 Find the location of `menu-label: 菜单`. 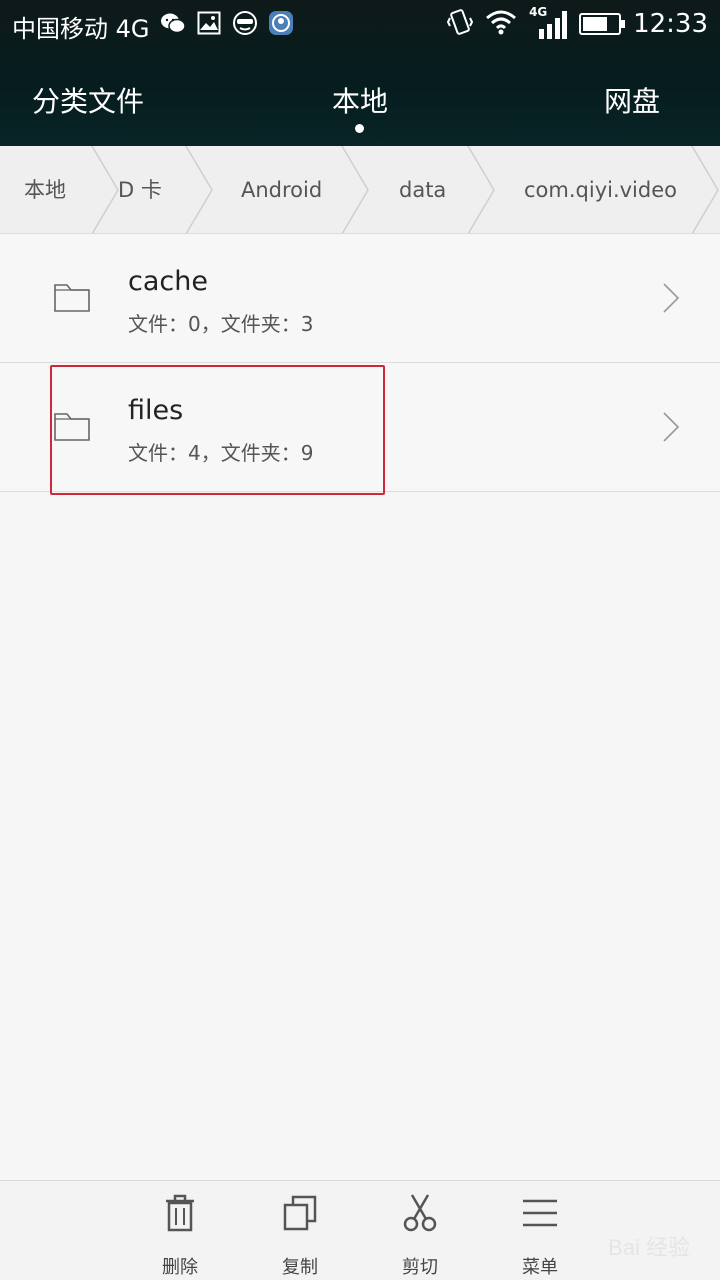

menu-label: 菜单 is located at coordinates (540, 1267).